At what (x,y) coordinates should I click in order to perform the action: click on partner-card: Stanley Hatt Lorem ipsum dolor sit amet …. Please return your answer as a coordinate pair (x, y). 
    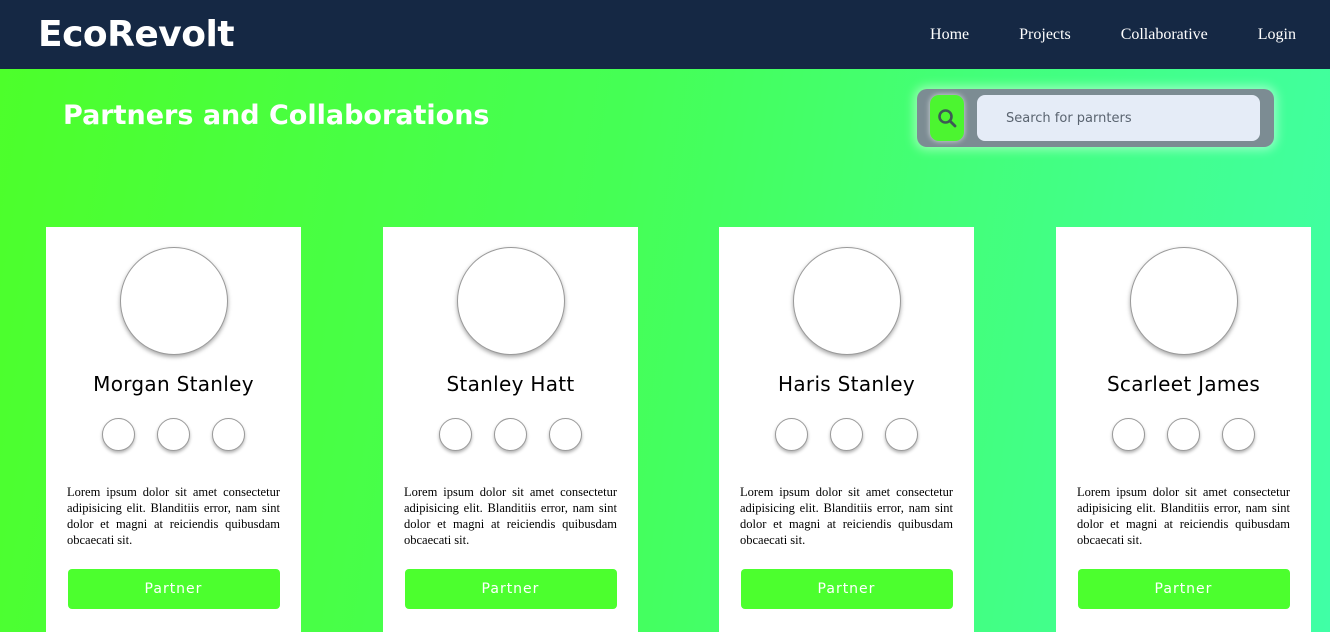
    Looking at the image, I should click on (510, 429).